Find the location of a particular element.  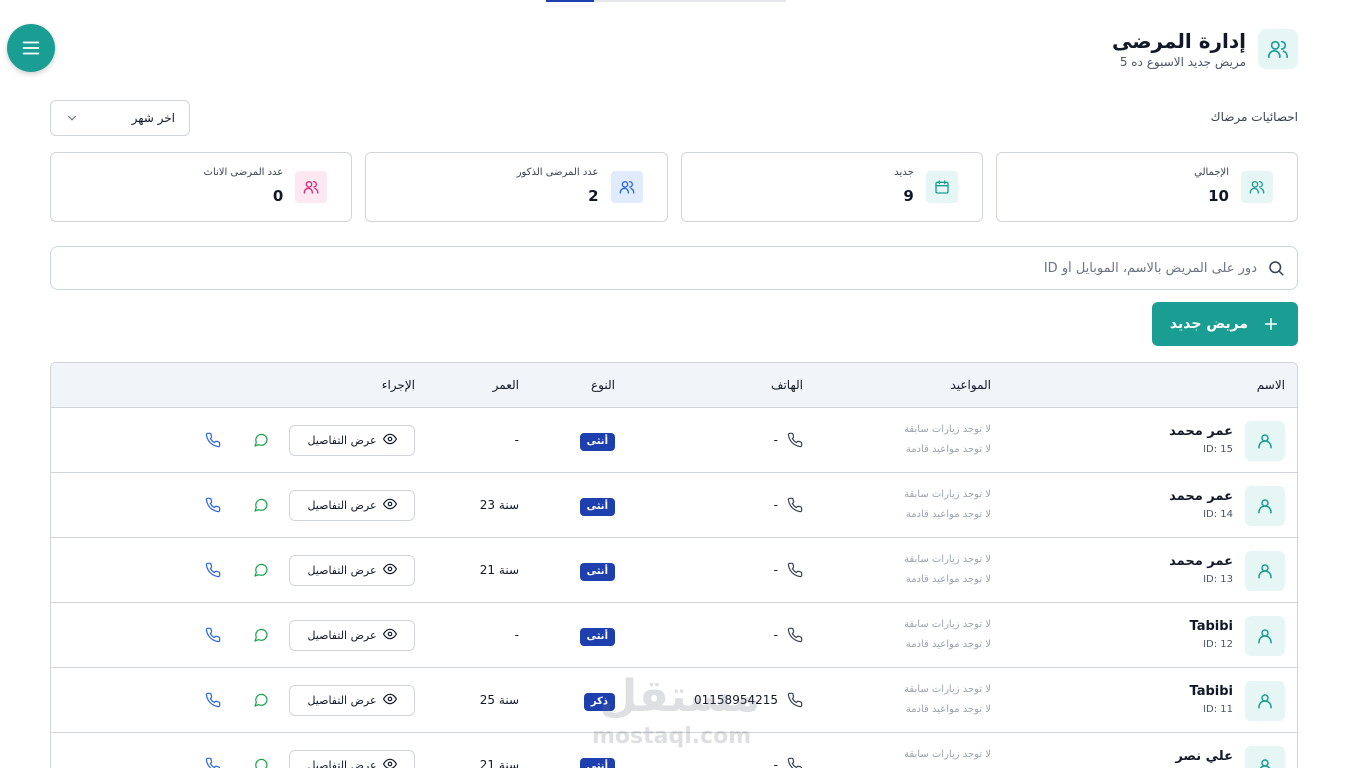

stat-card-total: الإجمالي 10 is located at coordinates (1146, 187).